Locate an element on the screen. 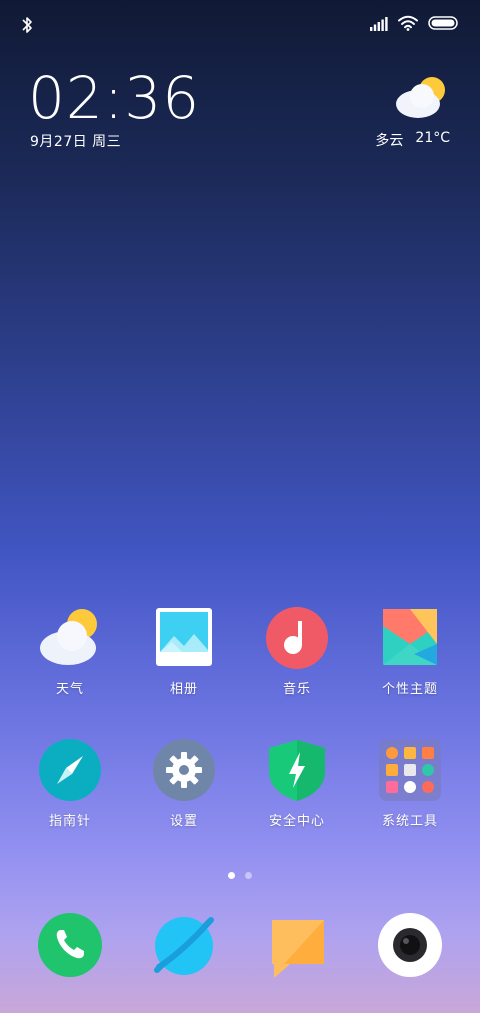  partly-cloudy-icon is located at coordinates (422, 98).